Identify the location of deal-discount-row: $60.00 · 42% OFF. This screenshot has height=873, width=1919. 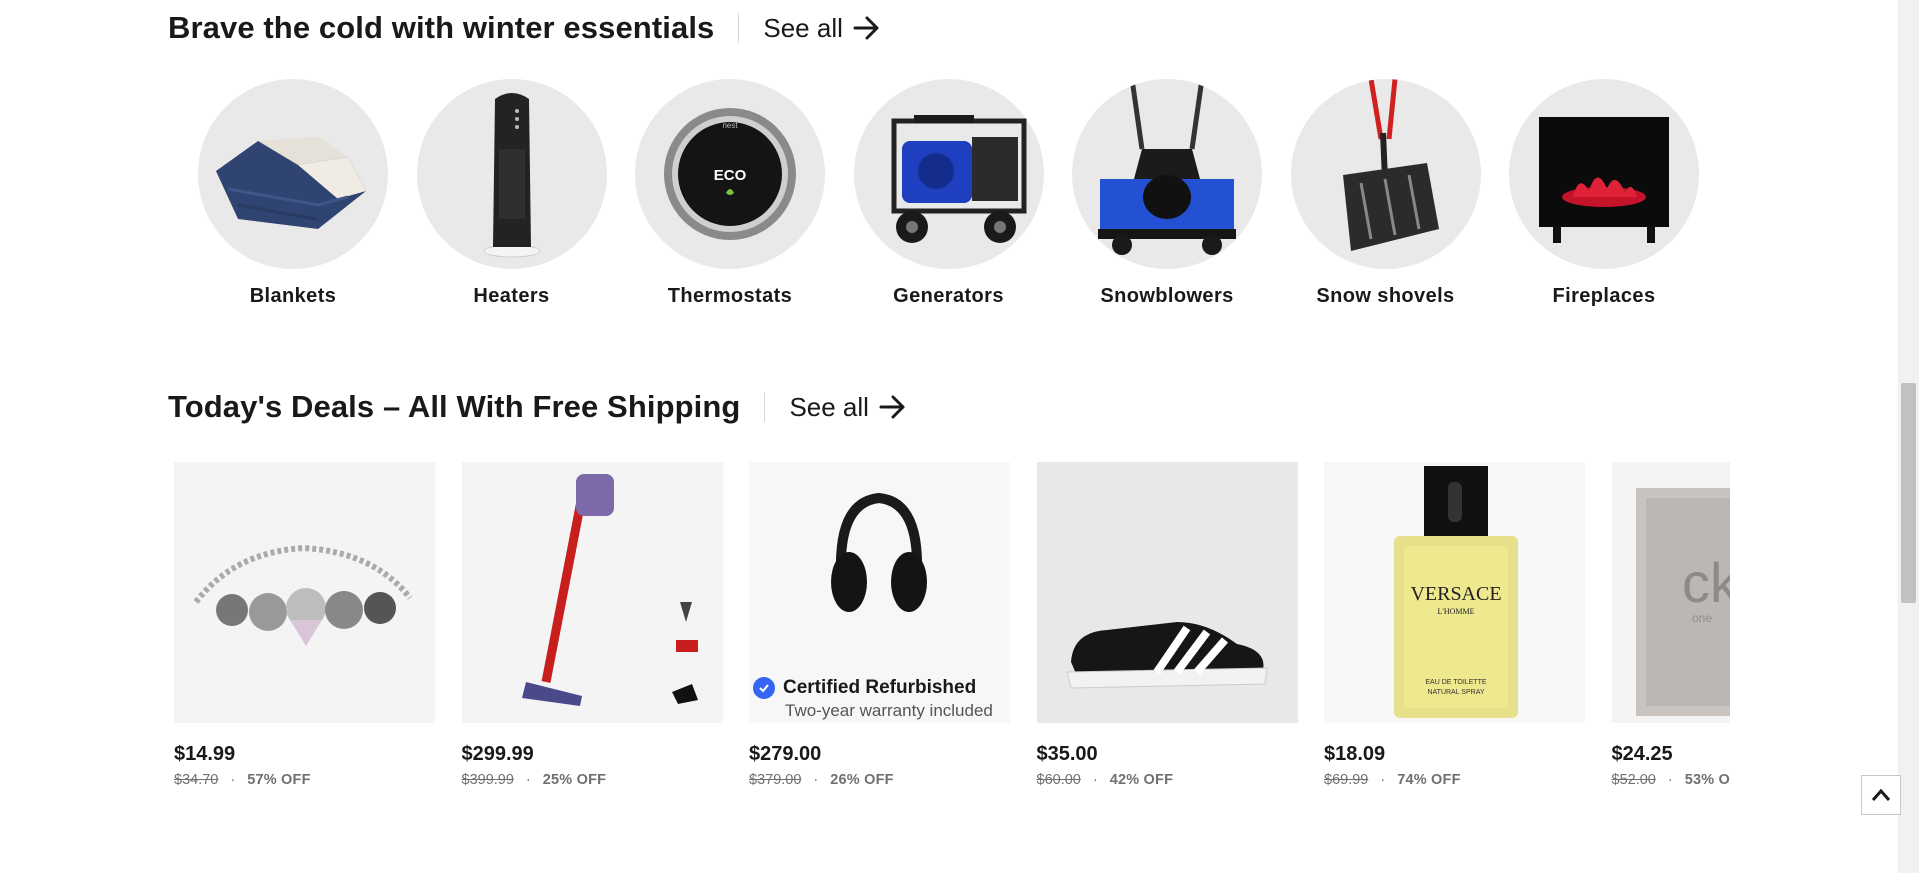
(1167, 780).